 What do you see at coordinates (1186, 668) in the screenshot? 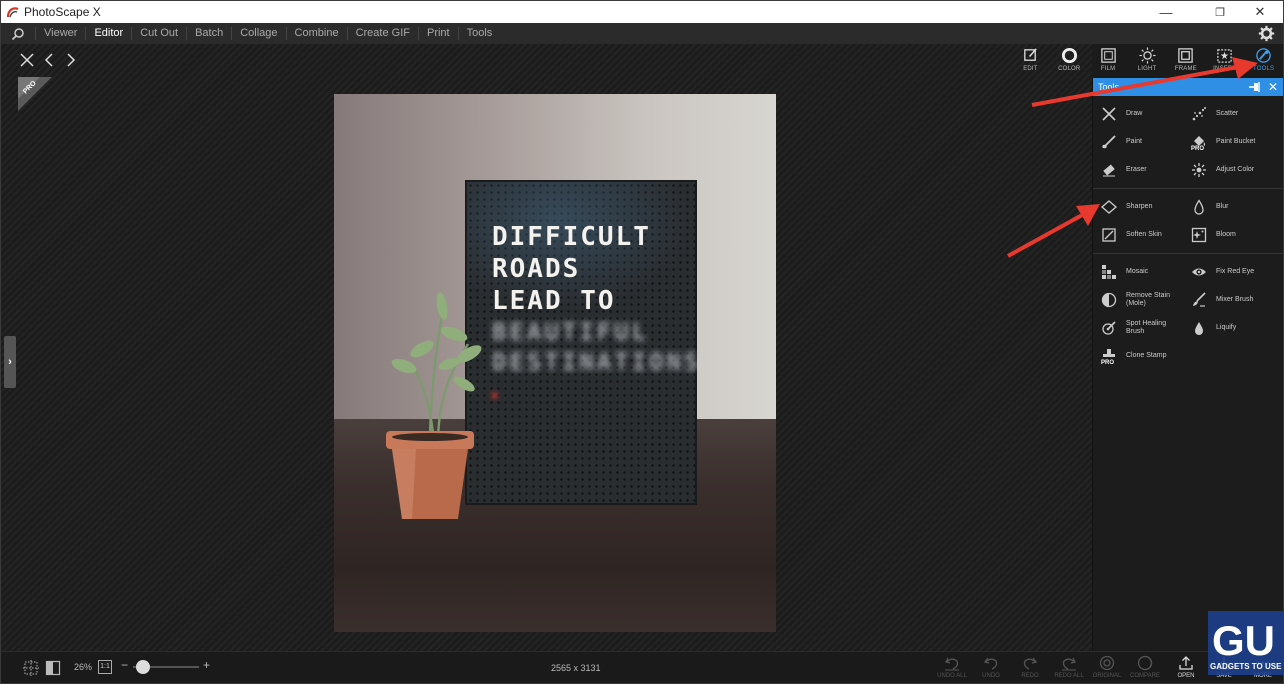
I see `open-button: OPEN` at bounding box center [1186, 668].